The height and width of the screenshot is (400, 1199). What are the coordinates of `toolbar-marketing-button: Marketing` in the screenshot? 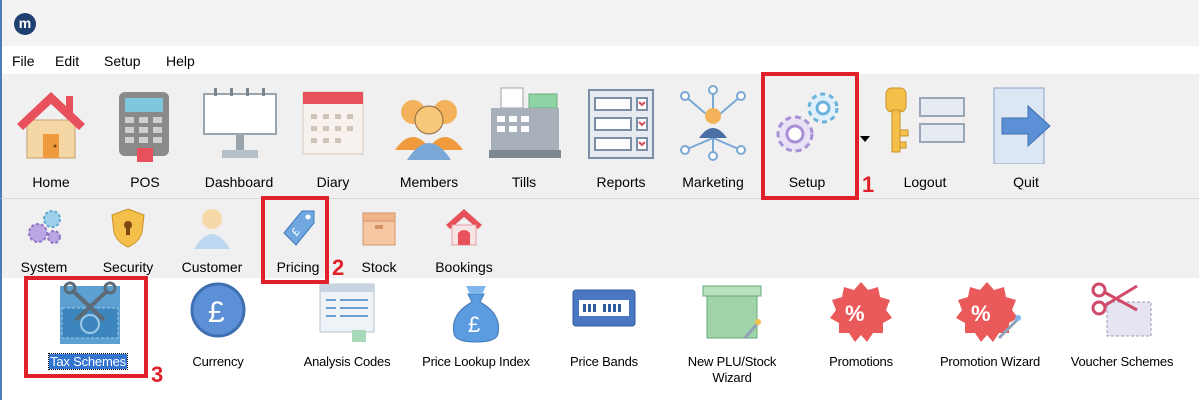 It's located at (713, 136).